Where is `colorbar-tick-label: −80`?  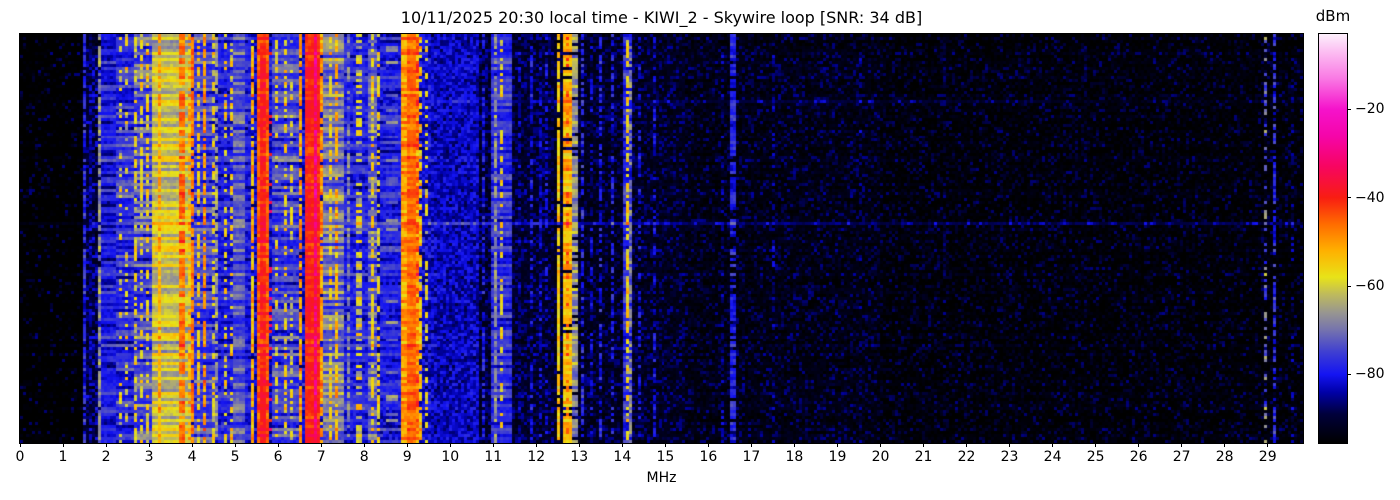 colorbar-tick-label: −80 is located at coordinates (1370, 374).